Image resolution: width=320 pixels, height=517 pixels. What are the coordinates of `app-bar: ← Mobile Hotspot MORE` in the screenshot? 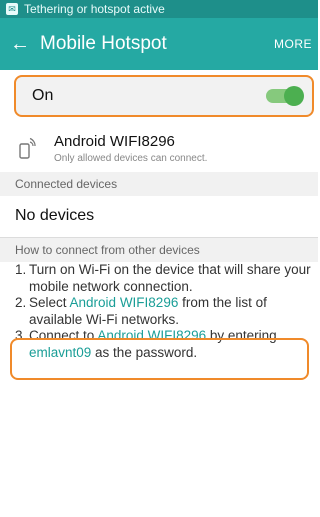 It's located at (159, 44).